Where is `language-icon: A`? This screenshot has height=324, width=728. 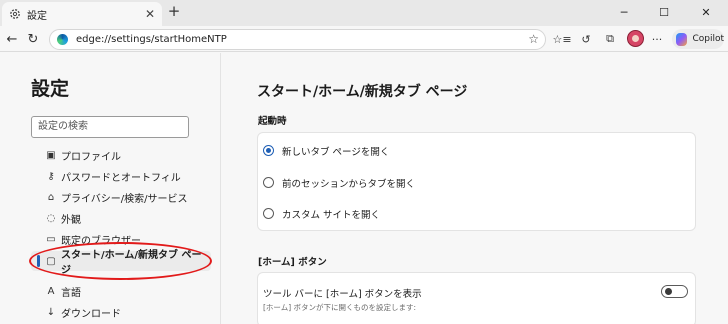 language-icon: A is located at coordinates (51, 291).